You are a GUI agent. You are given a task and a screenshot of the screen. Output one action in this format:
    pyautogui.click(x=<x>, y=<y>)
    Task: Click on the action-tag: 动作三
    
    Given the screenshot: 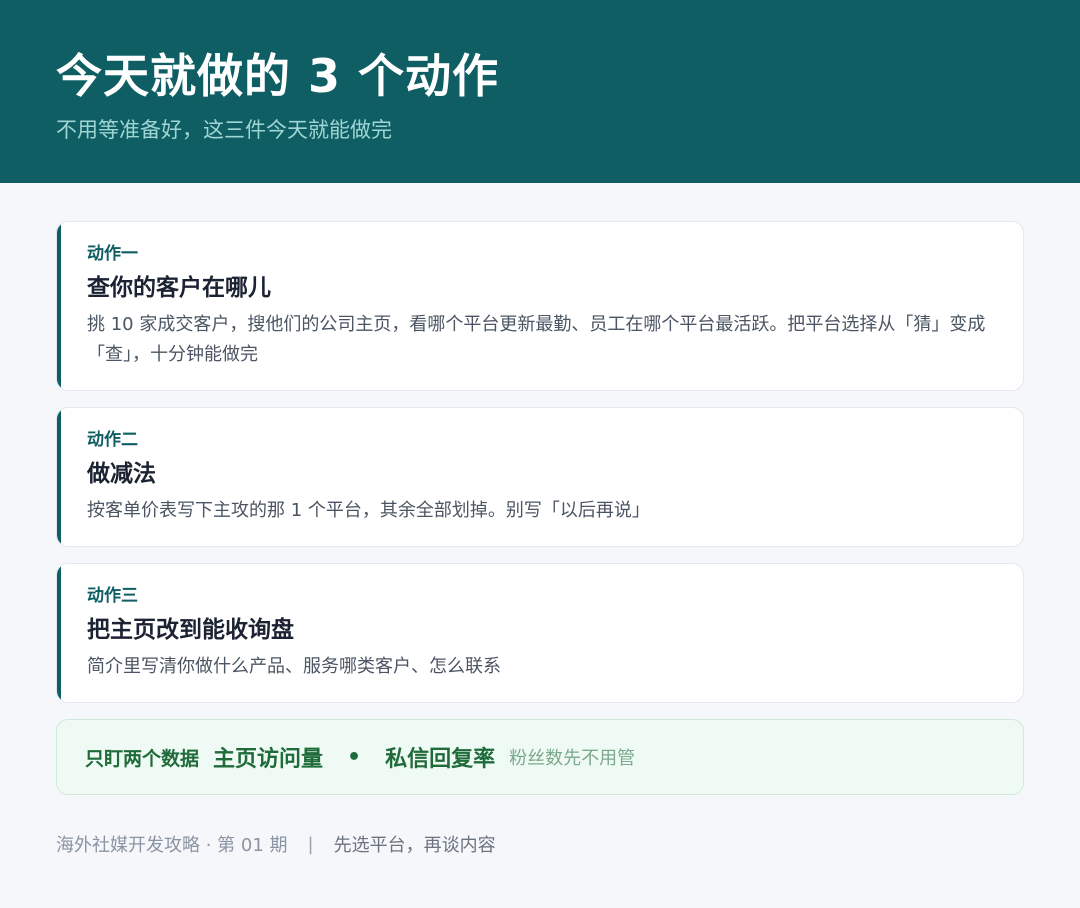 What is the action you would take?
    pyautogui.click(x=112, y=596)
    